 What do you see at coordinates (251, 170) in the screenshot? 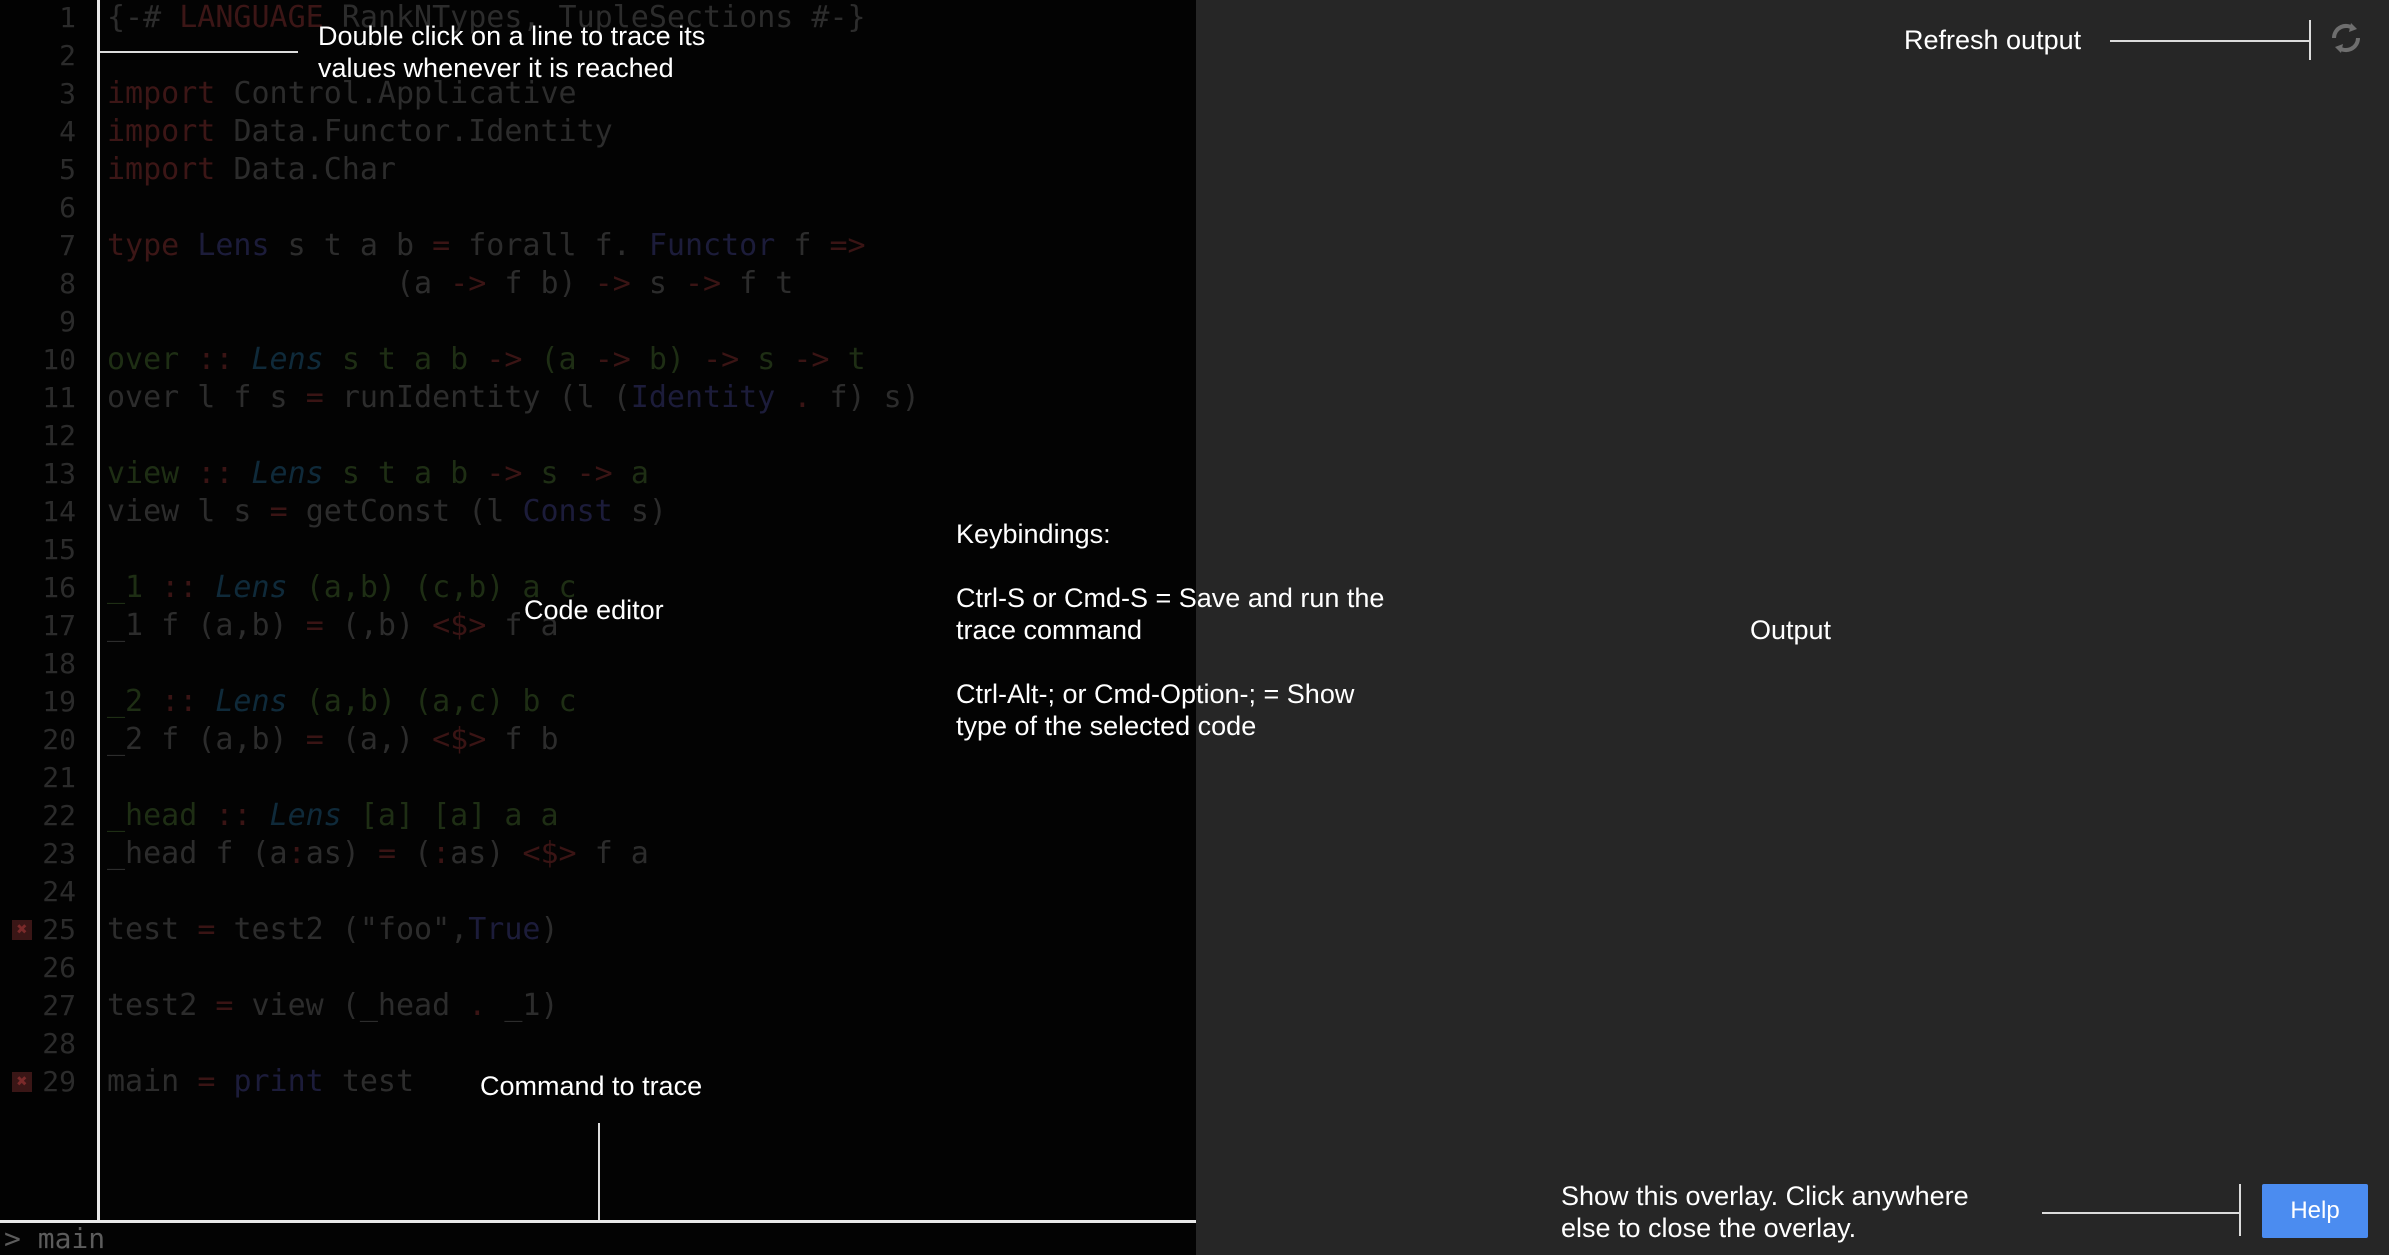
I see `code-line: import Data.Char` at bounding box center [251, 170].